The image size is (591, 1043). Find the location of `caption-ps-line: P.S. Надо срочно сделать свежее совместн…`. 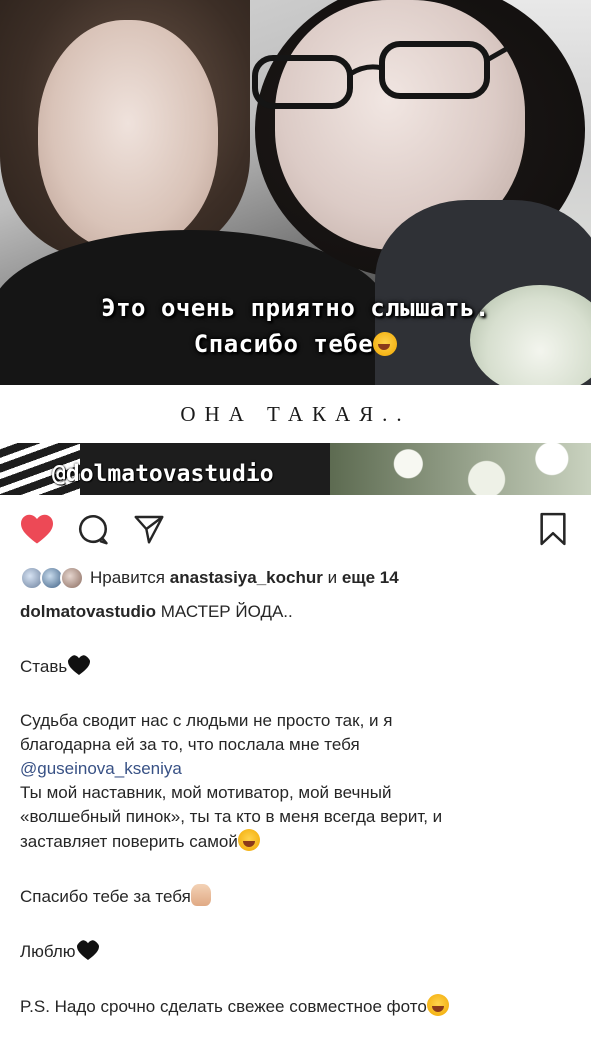

caption-ps-line: P.S. Надо срочно сделать свежее совместн… is located at coordinates (300, 1006).